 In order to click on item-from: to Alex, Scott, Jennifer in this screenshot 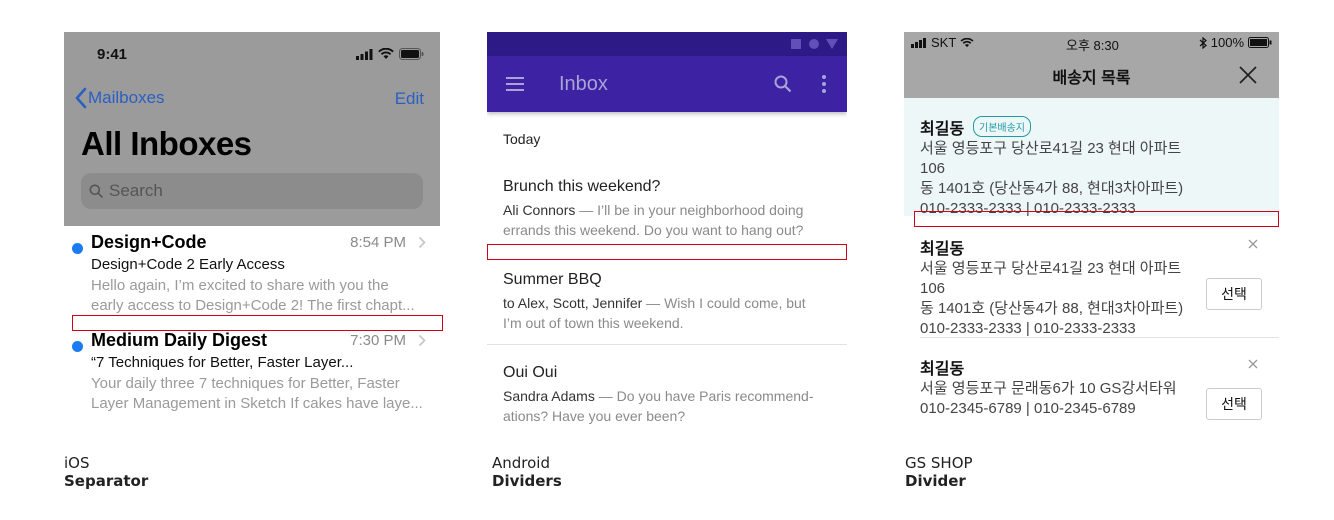, I will do `click(573, 303)`.